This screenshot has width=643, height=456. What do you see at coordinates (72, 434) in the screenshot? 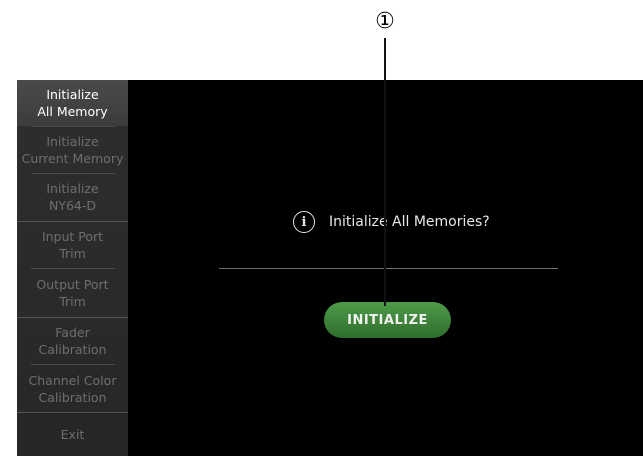
I see `sidebar-item-exit: Exit` at bounding box center [72, 434].